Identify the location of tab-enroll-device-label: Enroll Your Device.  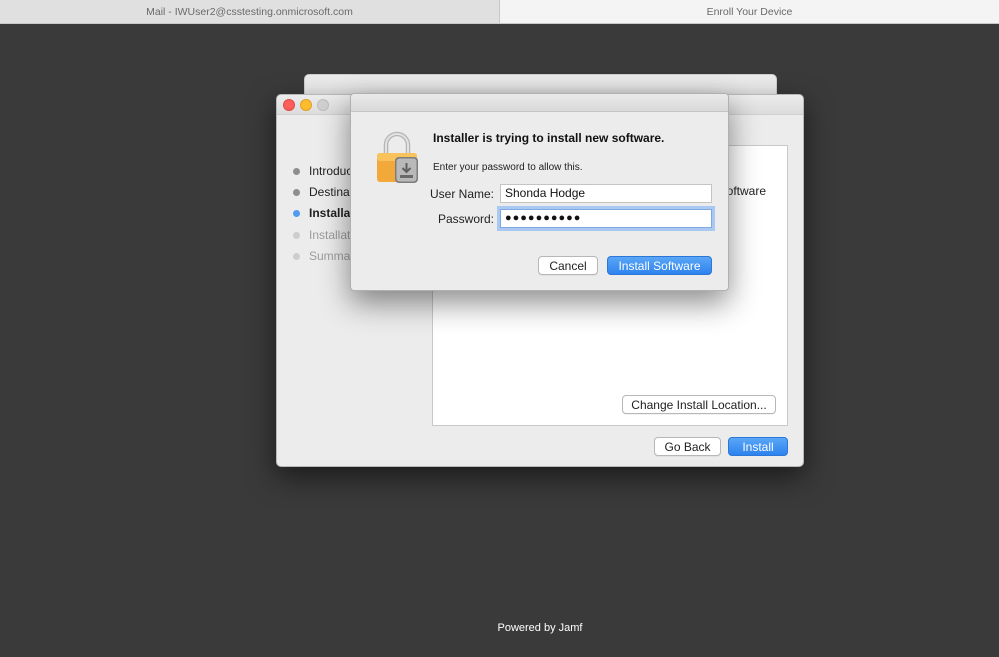
(749, 11).